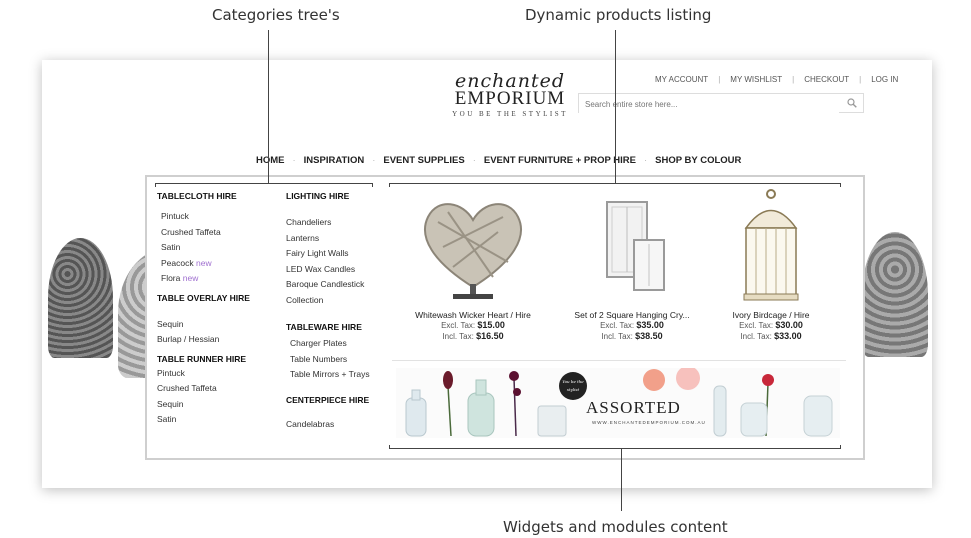 The image size is (971, 538). I want to click on link-overlay-sequin: Sequin, so click(203, 325).